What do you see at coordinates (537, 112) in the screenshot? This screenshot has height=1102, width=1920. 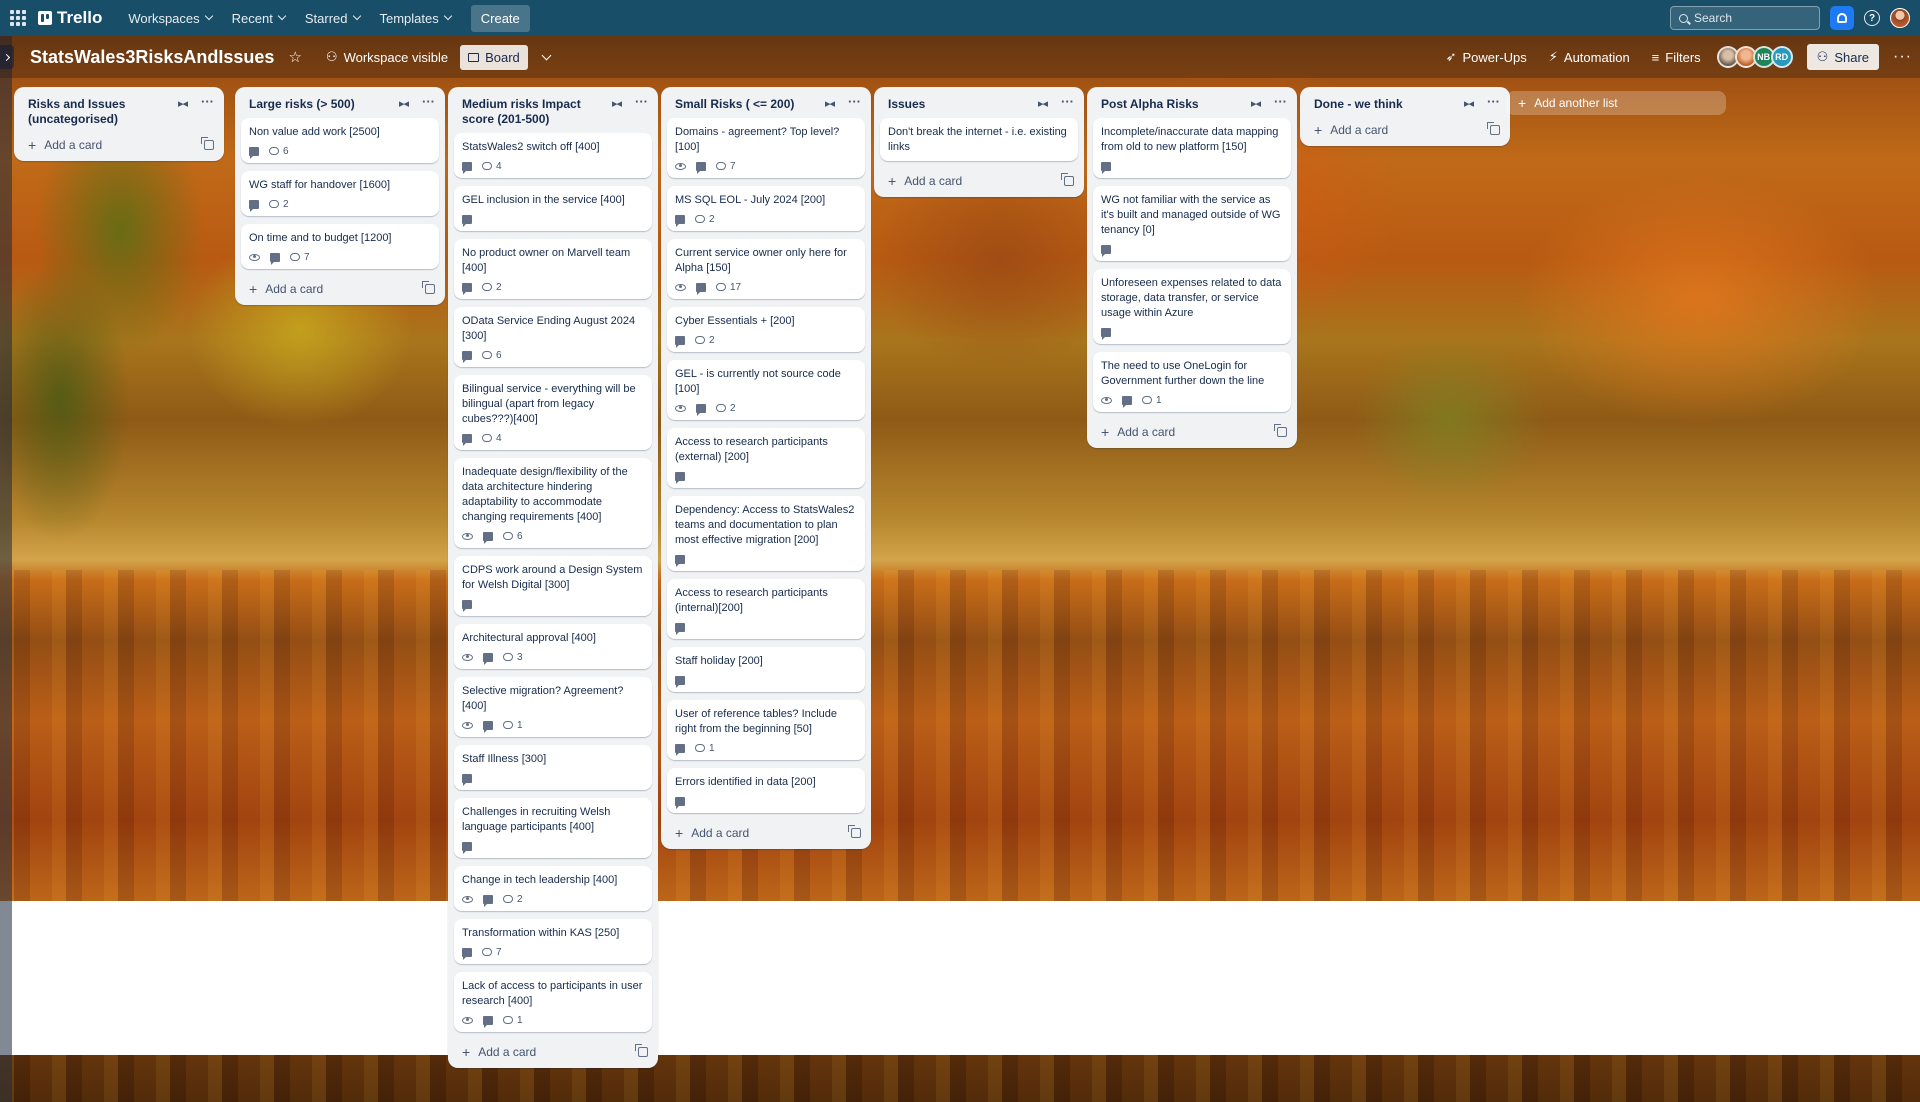 I see `list-title: Medium risks Impact score (201-500)` at bounding box center [537, 112].